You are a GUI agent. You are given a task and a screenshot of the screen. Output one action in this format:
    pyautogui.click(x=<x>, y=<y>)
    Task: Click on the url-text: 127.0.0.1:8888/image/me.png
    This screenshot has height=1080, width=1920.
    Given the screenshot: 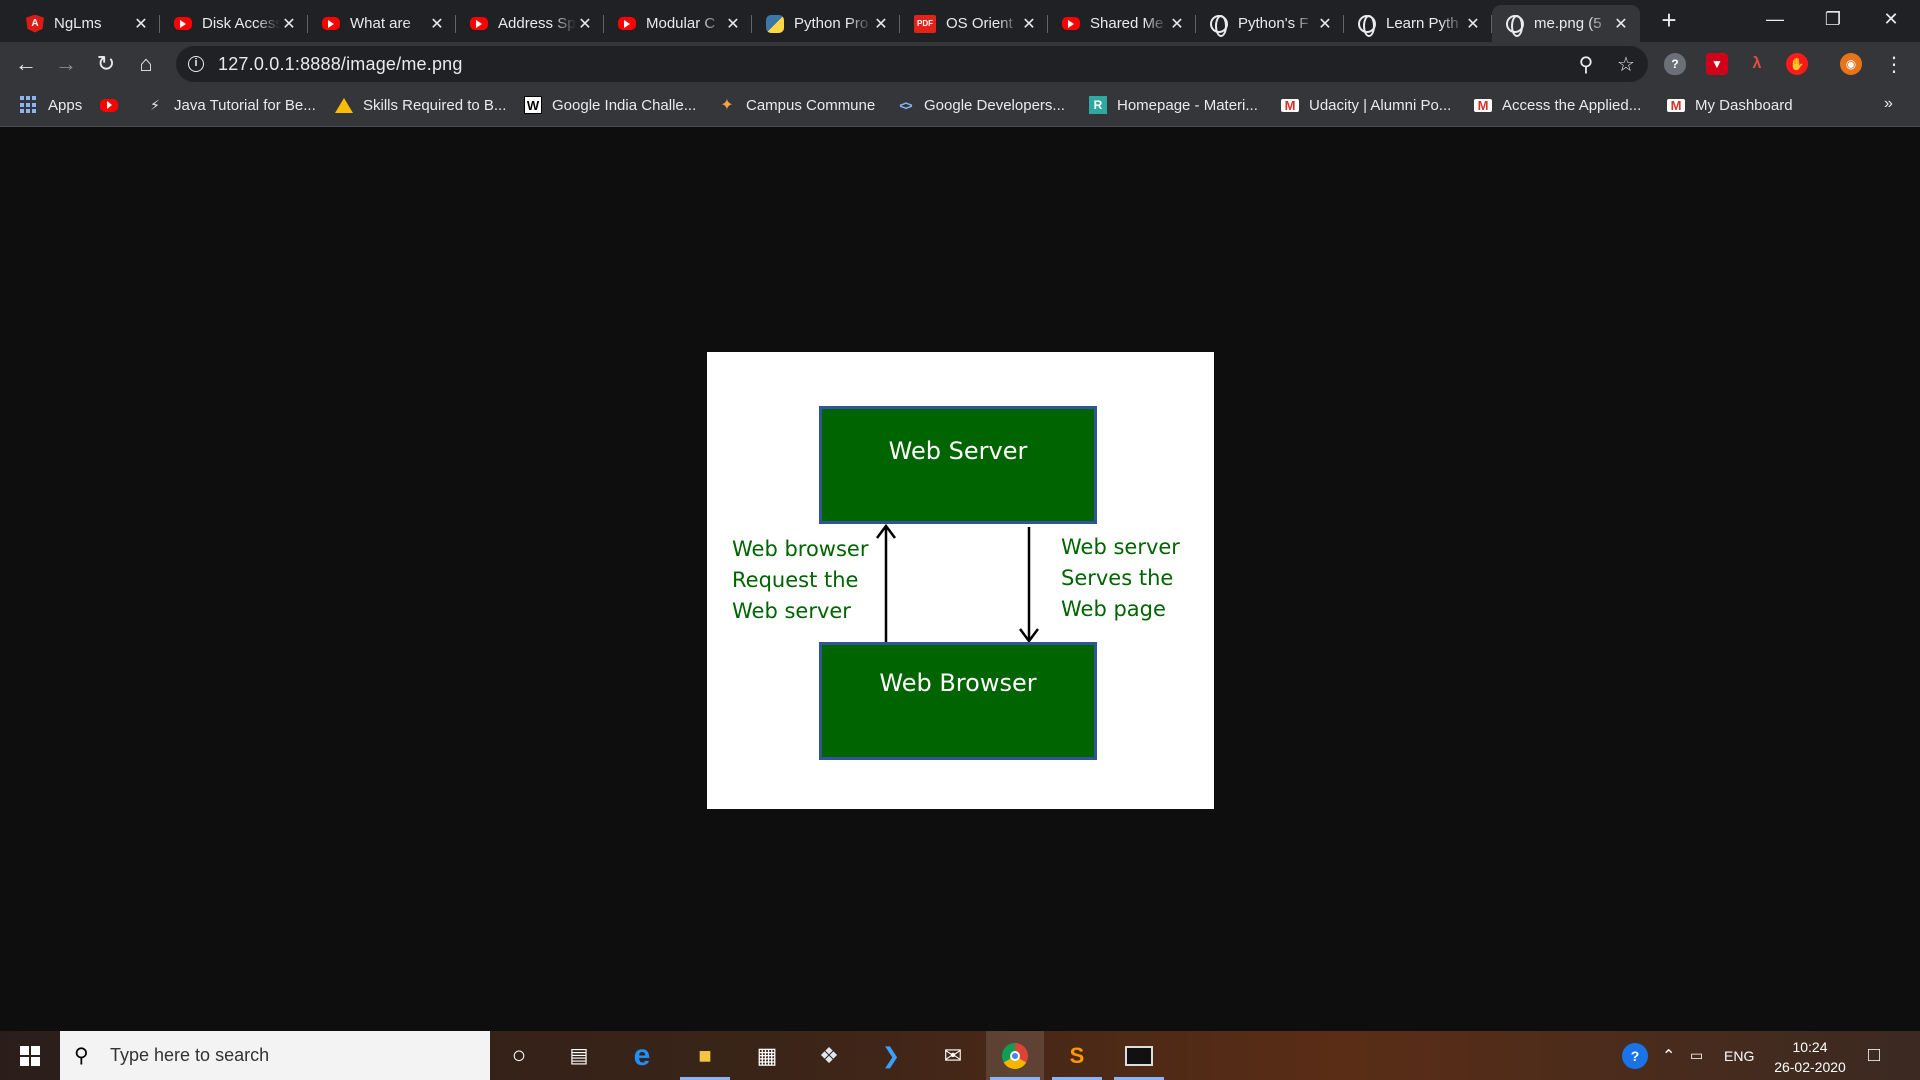 What is the action you would take?
    pyautogui.click(x=340, y=64)
    